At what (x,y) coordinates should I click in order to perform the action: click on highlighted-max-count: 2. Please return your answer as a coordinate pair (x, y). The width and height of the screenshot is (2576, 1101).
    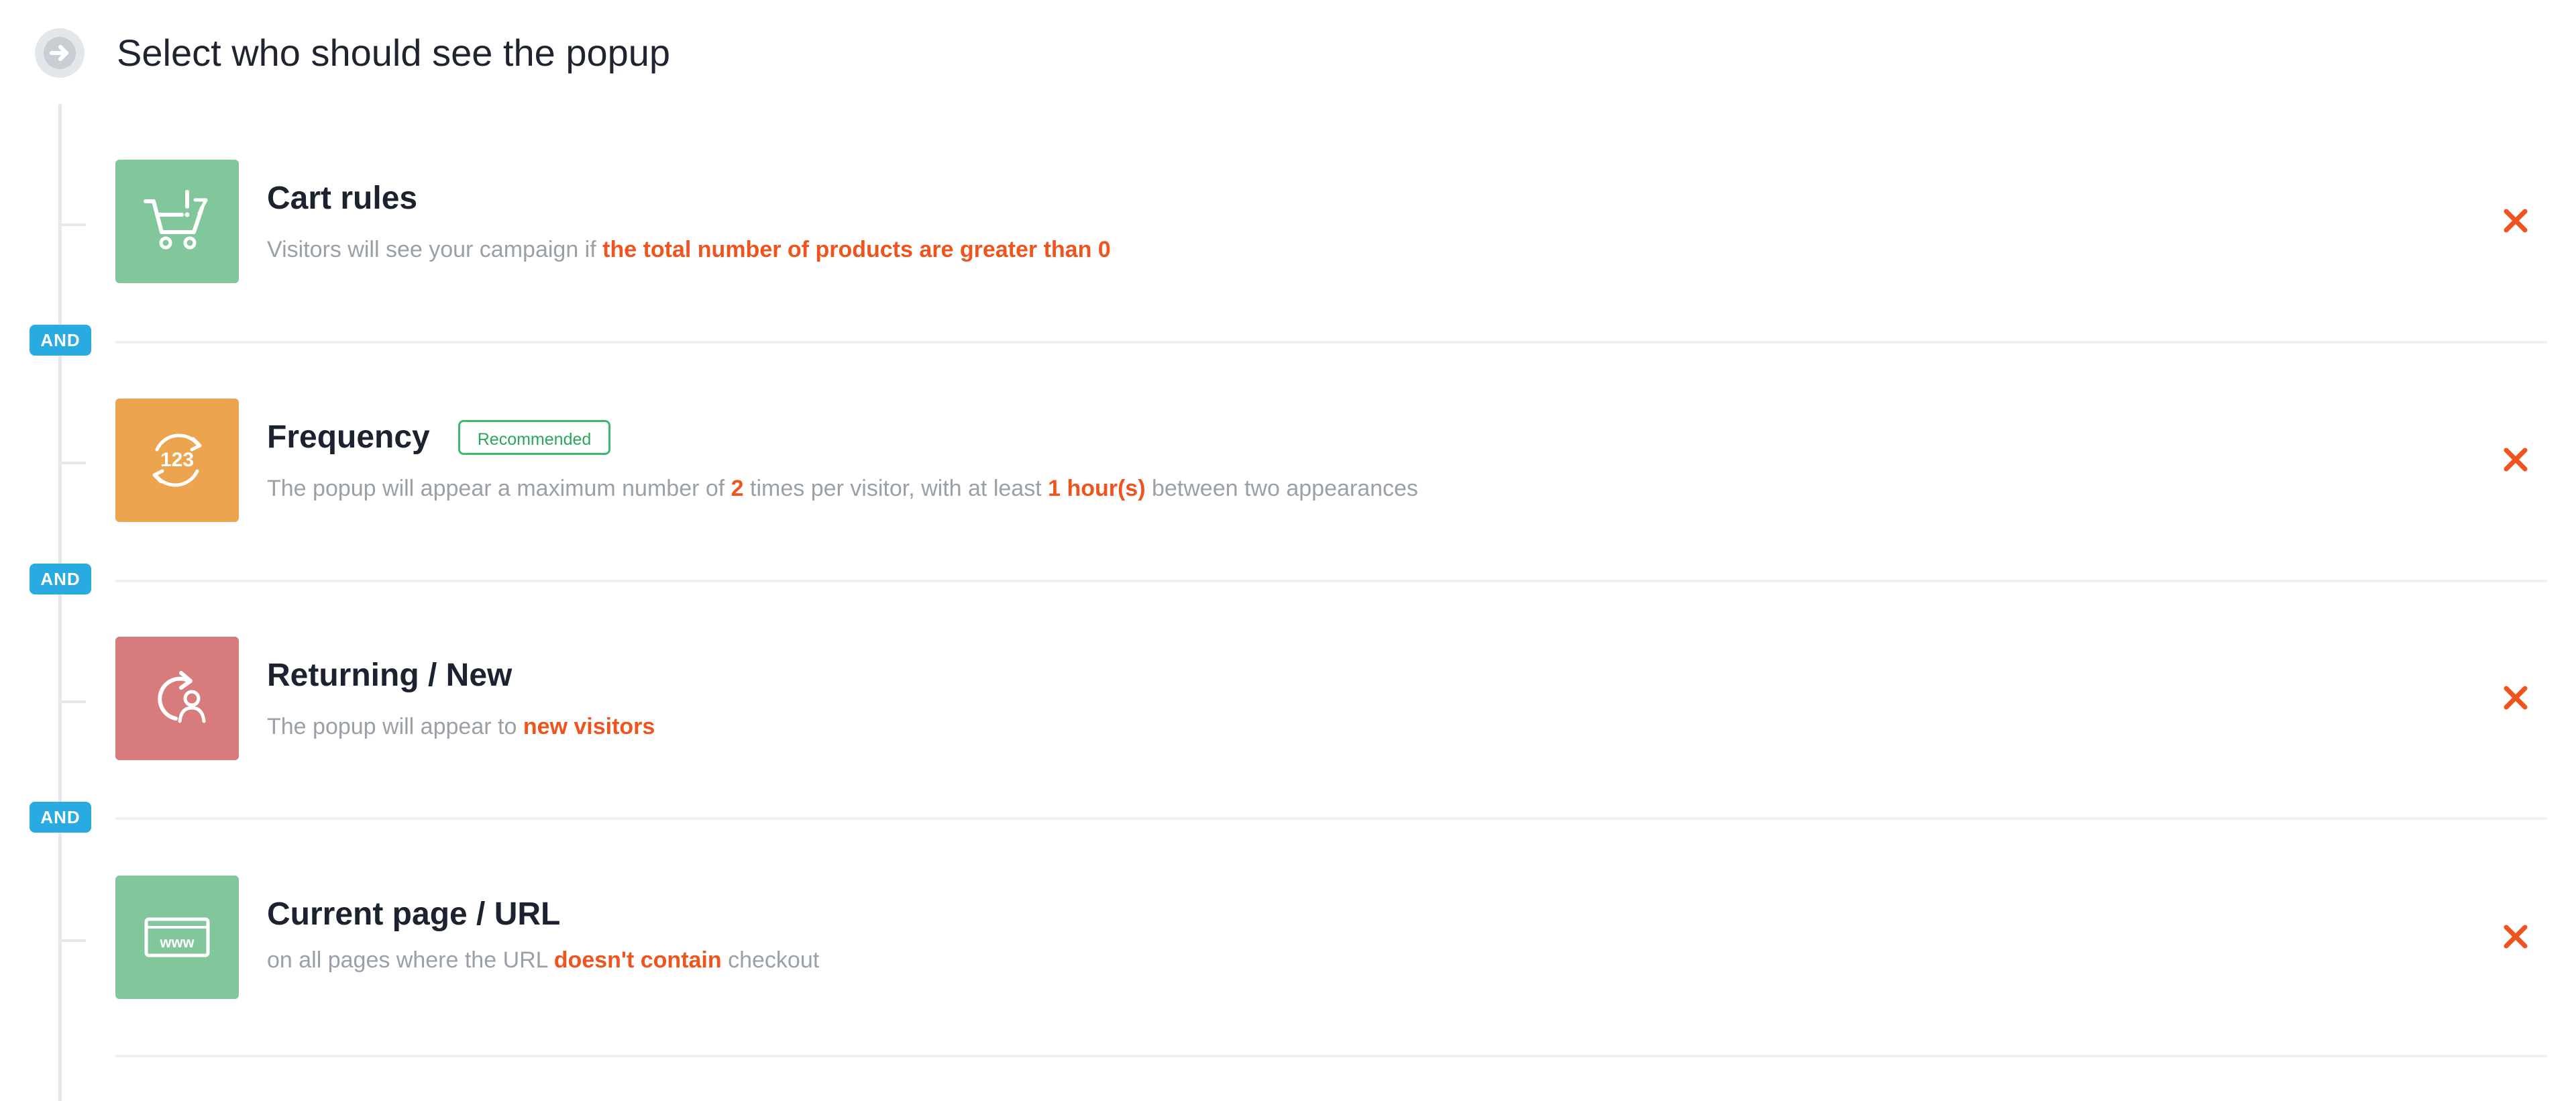
    Looking at the image, I should click on (737, 488).